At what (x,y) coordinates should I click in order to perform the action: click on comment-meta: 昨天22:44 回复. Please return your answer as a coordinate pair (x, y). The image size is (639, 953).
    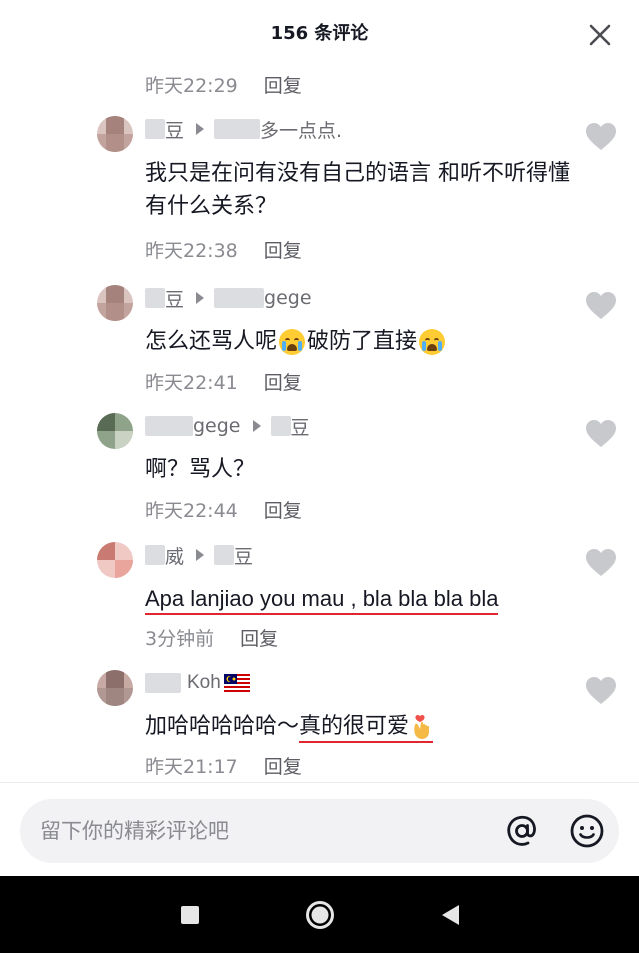
    Looking at the image, I should click on (223, 509).